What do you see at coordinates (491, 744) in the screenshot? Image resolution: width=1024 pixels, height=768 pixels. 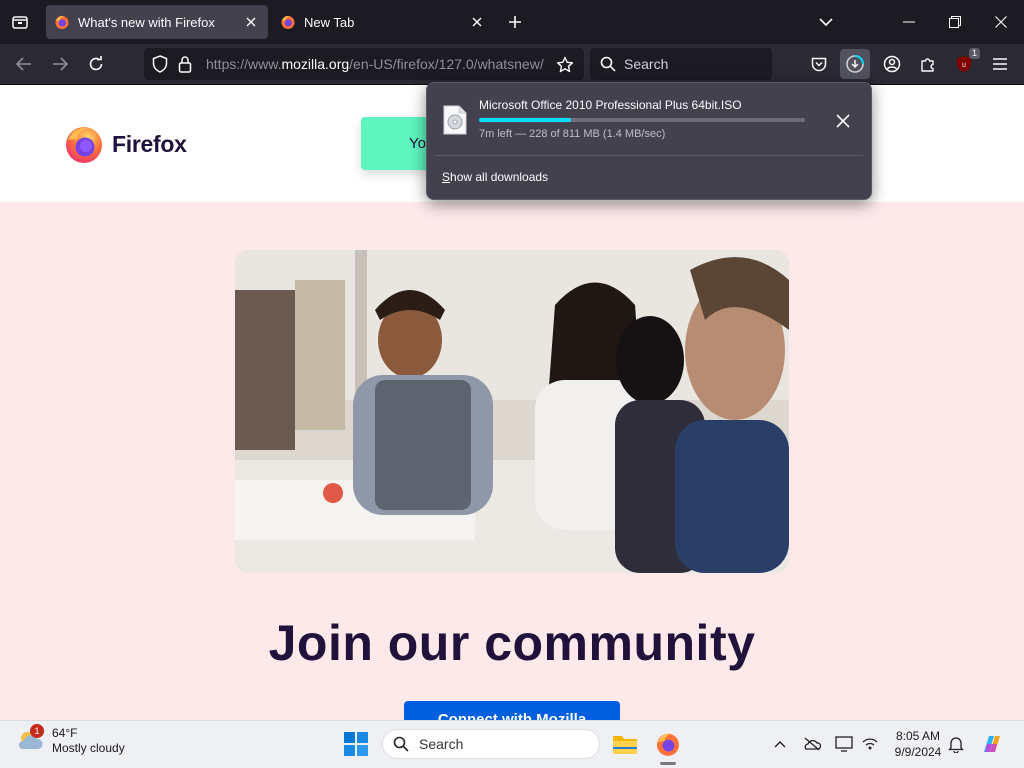 I see `taskbar-search: Search` at bounding box center [491, 744].